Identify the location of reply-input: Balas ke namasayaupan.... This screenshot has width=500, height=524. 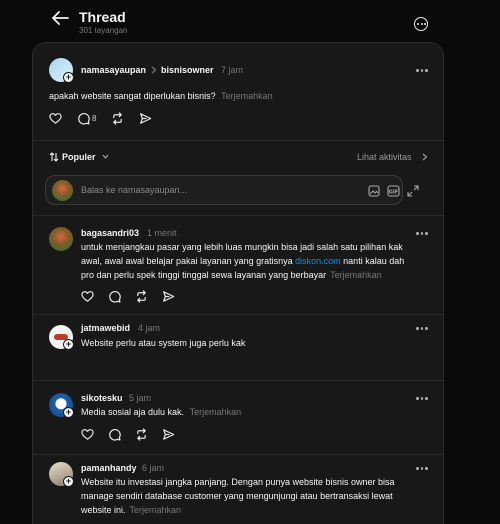
(134, 190).